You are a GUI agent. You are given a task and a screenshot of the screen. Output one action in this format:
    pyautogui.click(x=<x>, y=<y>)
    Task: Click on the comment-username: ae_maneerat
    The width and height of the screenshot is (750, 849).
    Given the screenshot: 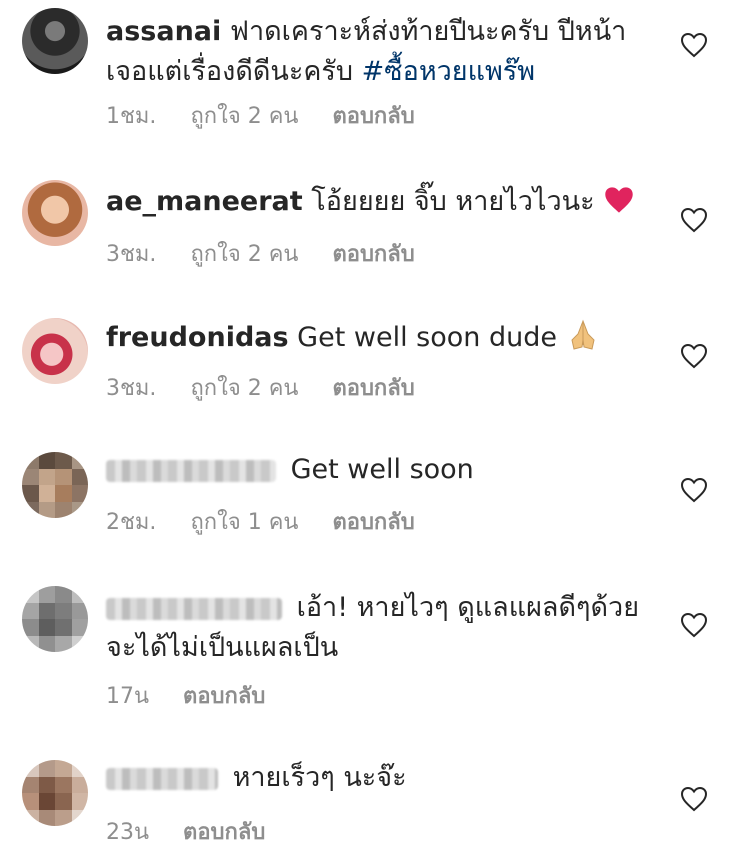 What is the action you would take?
    pyautogui.click(x=204, y=201)
    